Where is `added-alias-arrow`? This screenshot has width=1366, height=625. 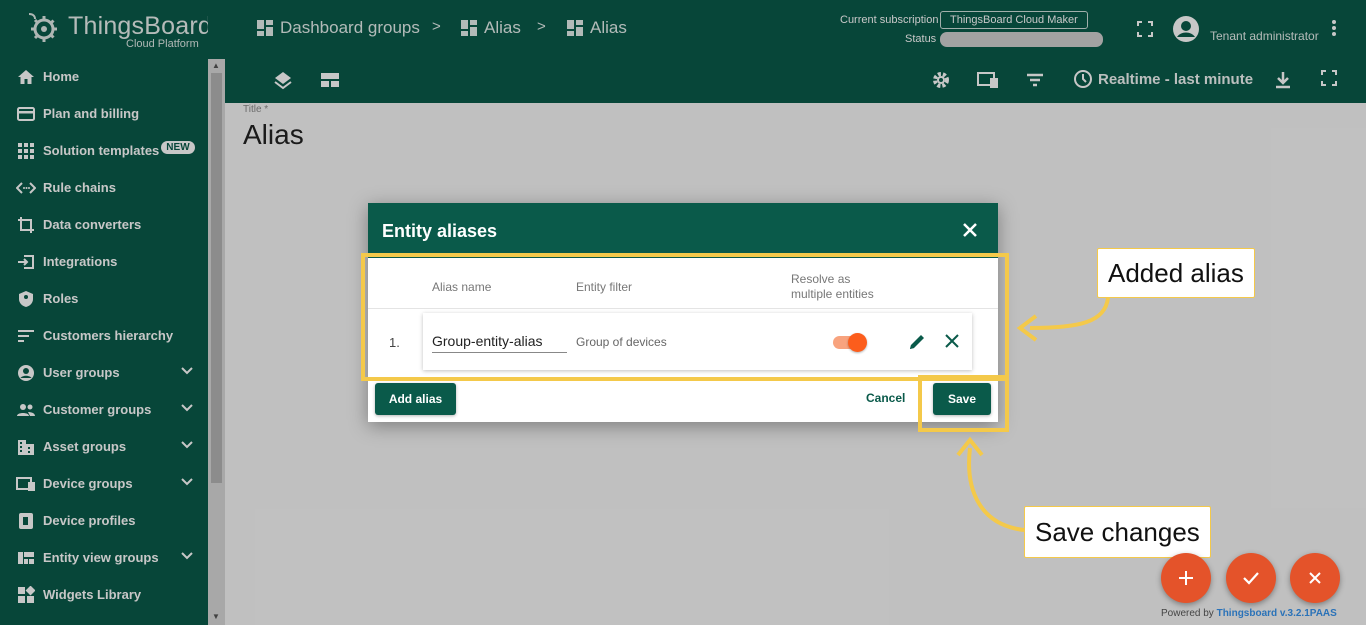
added-alias-arrow is located at coordinates (1069, 313).